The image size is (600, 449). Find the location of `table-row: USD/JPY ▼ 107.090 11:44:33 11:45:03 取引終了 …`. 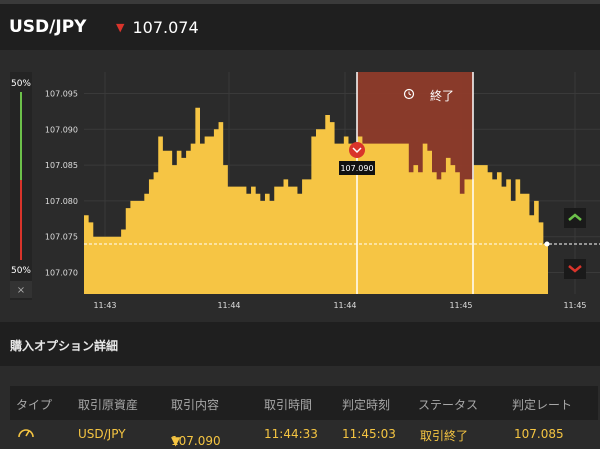

table-row: USD/JPY ▼ 107.090 11:44:33 11:45:03 取引終了 … is located at coordinates (304, 434).